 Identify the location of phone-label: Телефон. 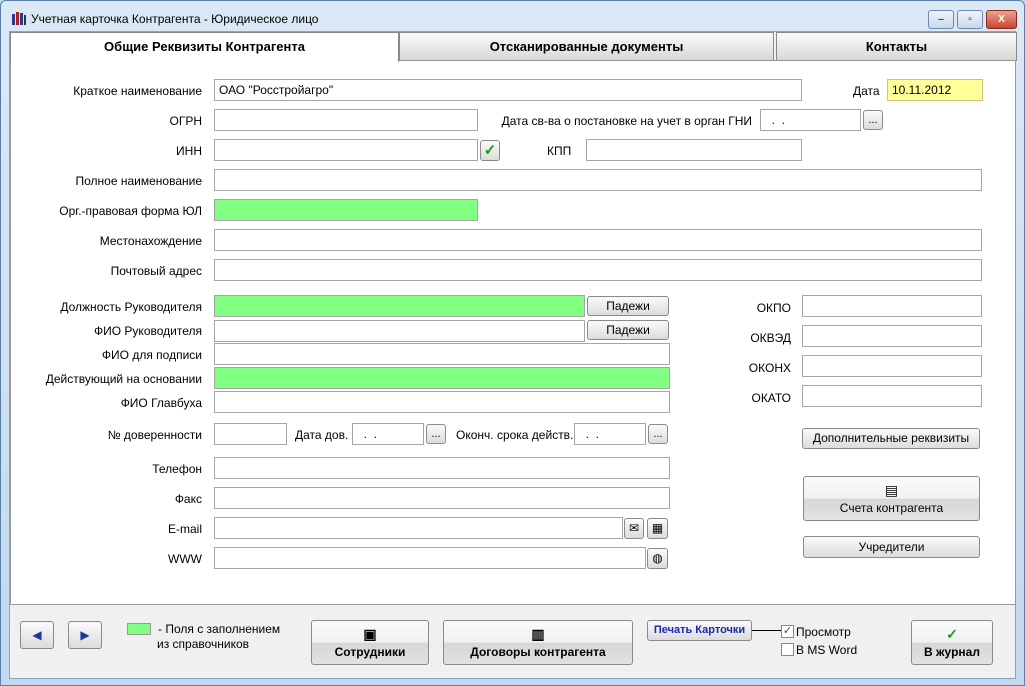
(177, 469).